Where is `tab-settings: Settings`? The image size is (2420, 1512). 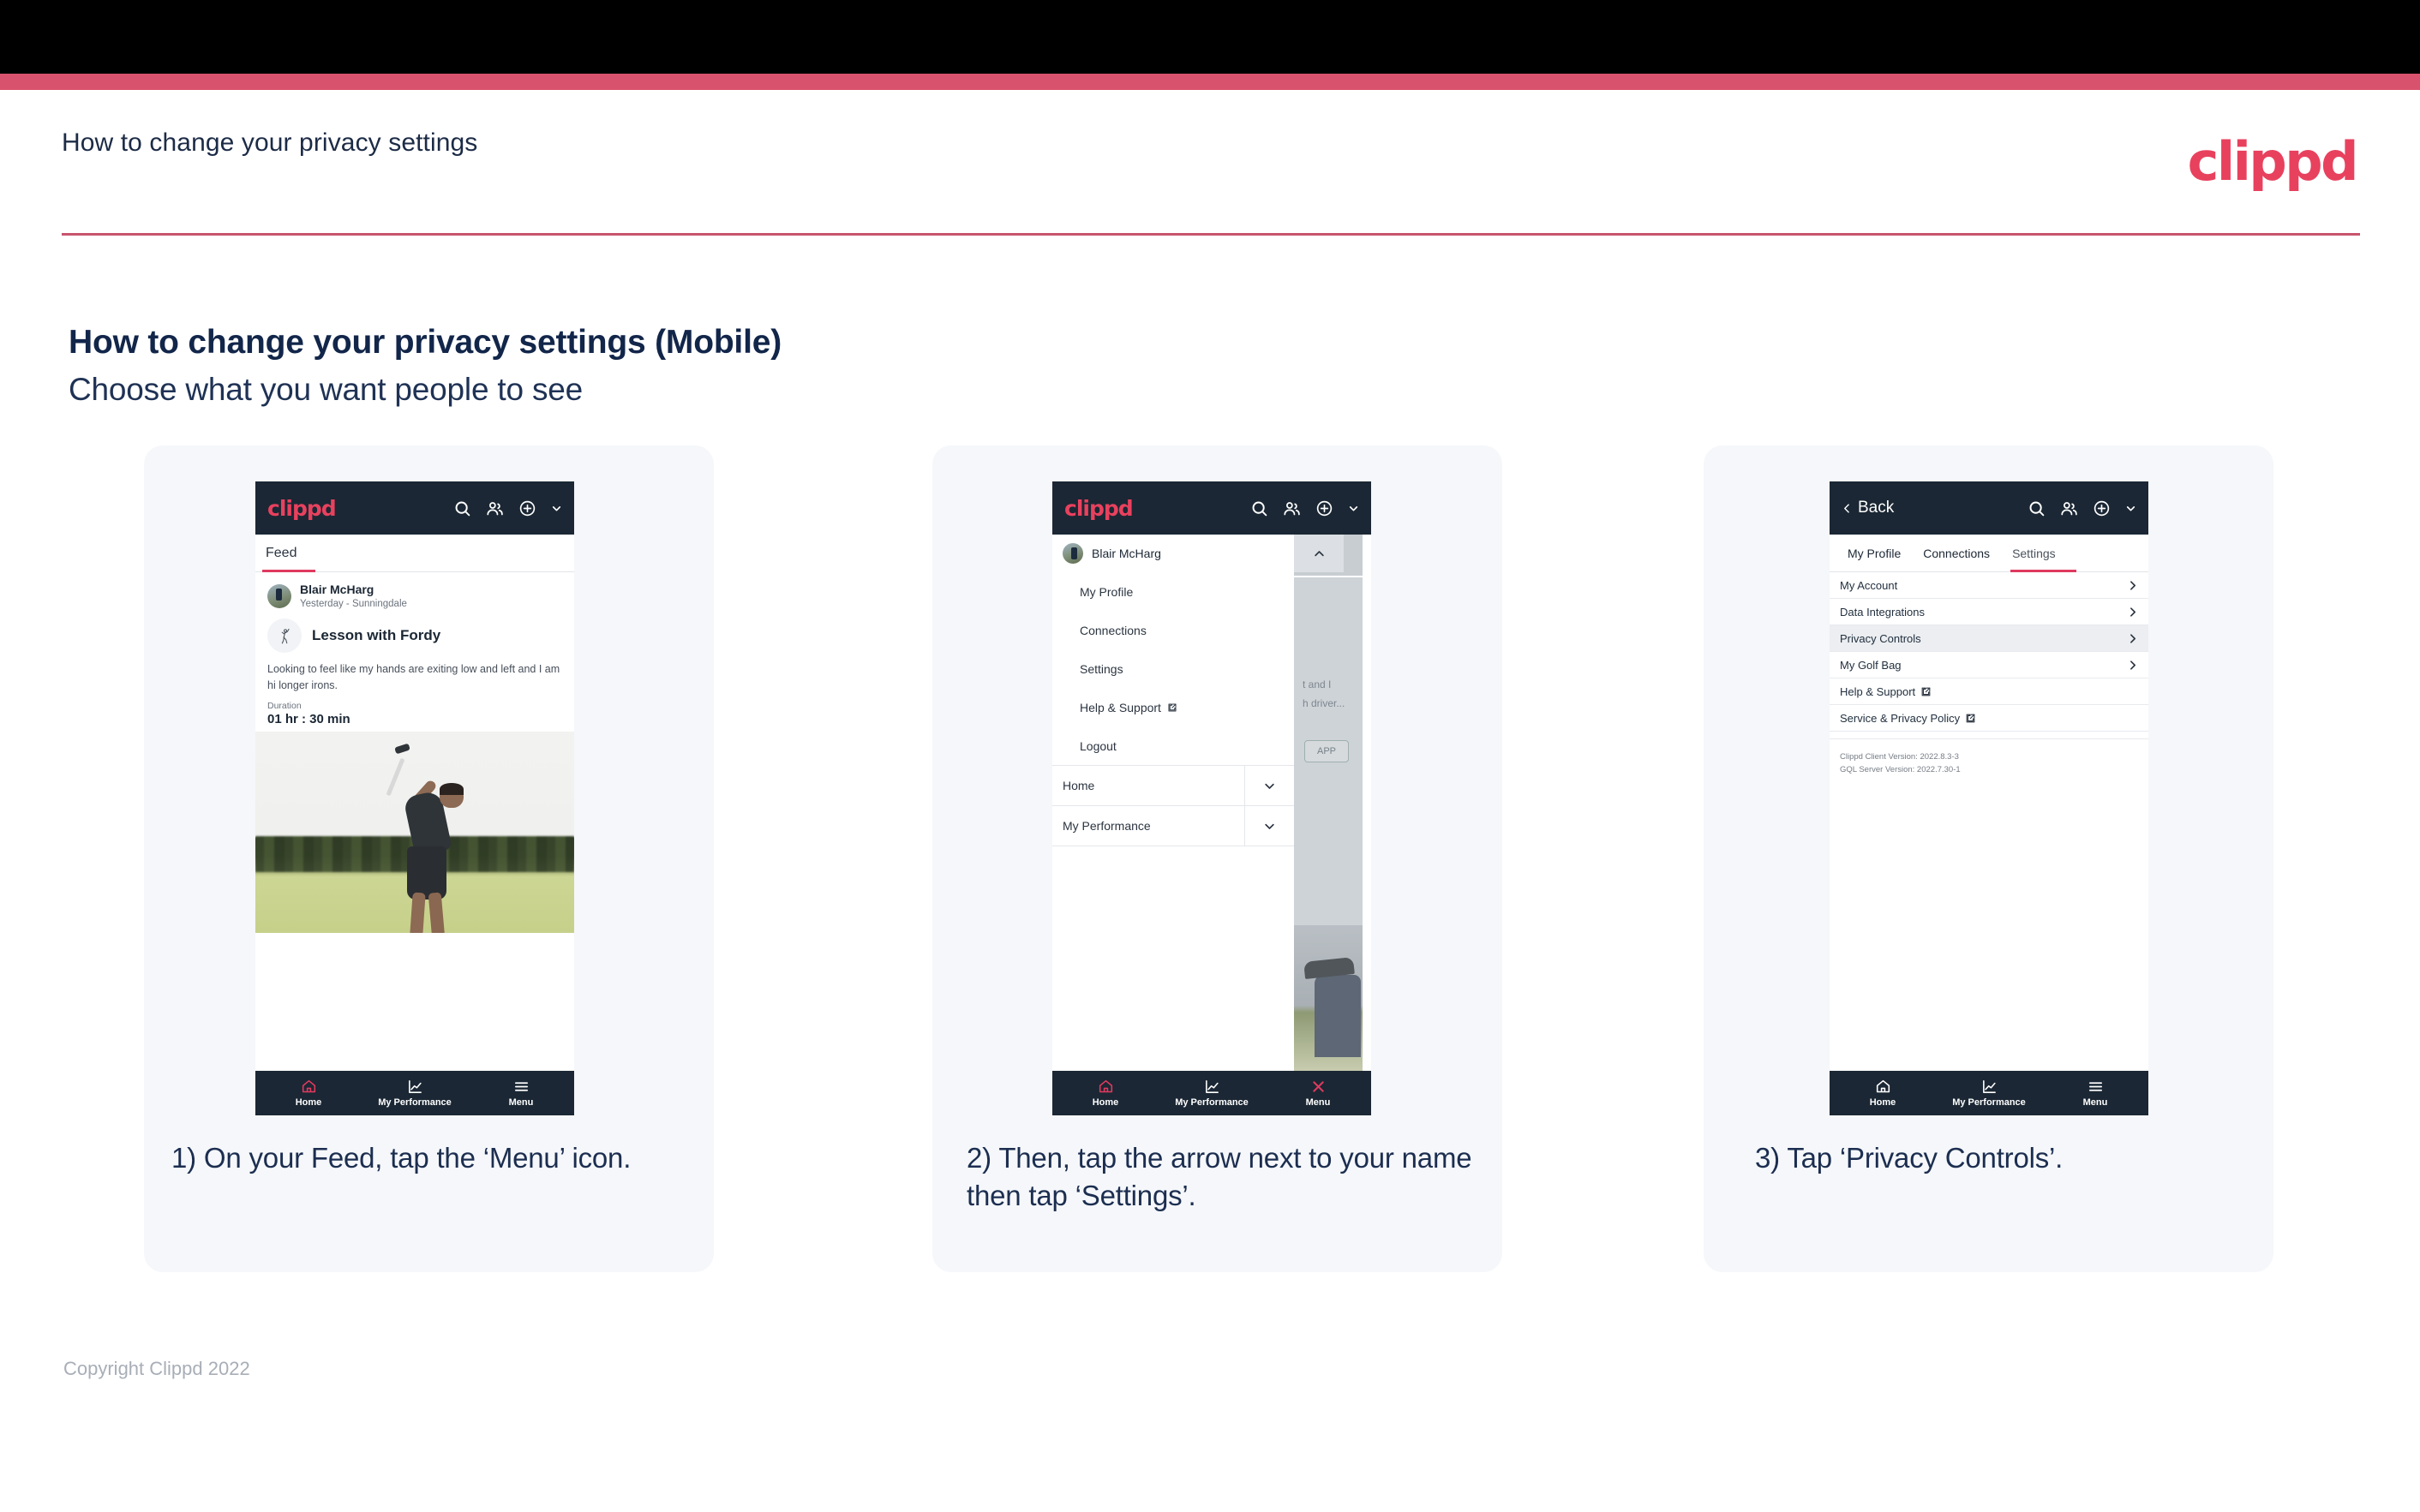 tab-settings: Settings is located at coordinates (2034, 553).